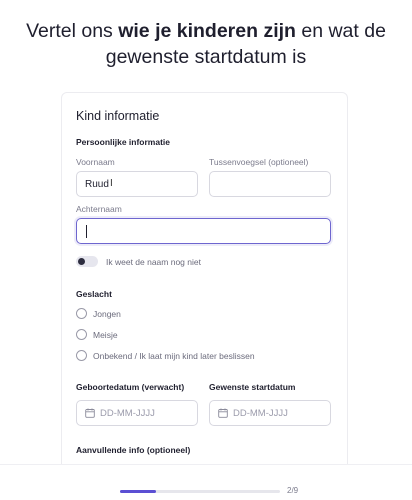  What do you see at coordinates (123, 142) in the screenshot?
I see `personal-info-heading: Persoonlijke informatie` at bounding box center [123, 142].